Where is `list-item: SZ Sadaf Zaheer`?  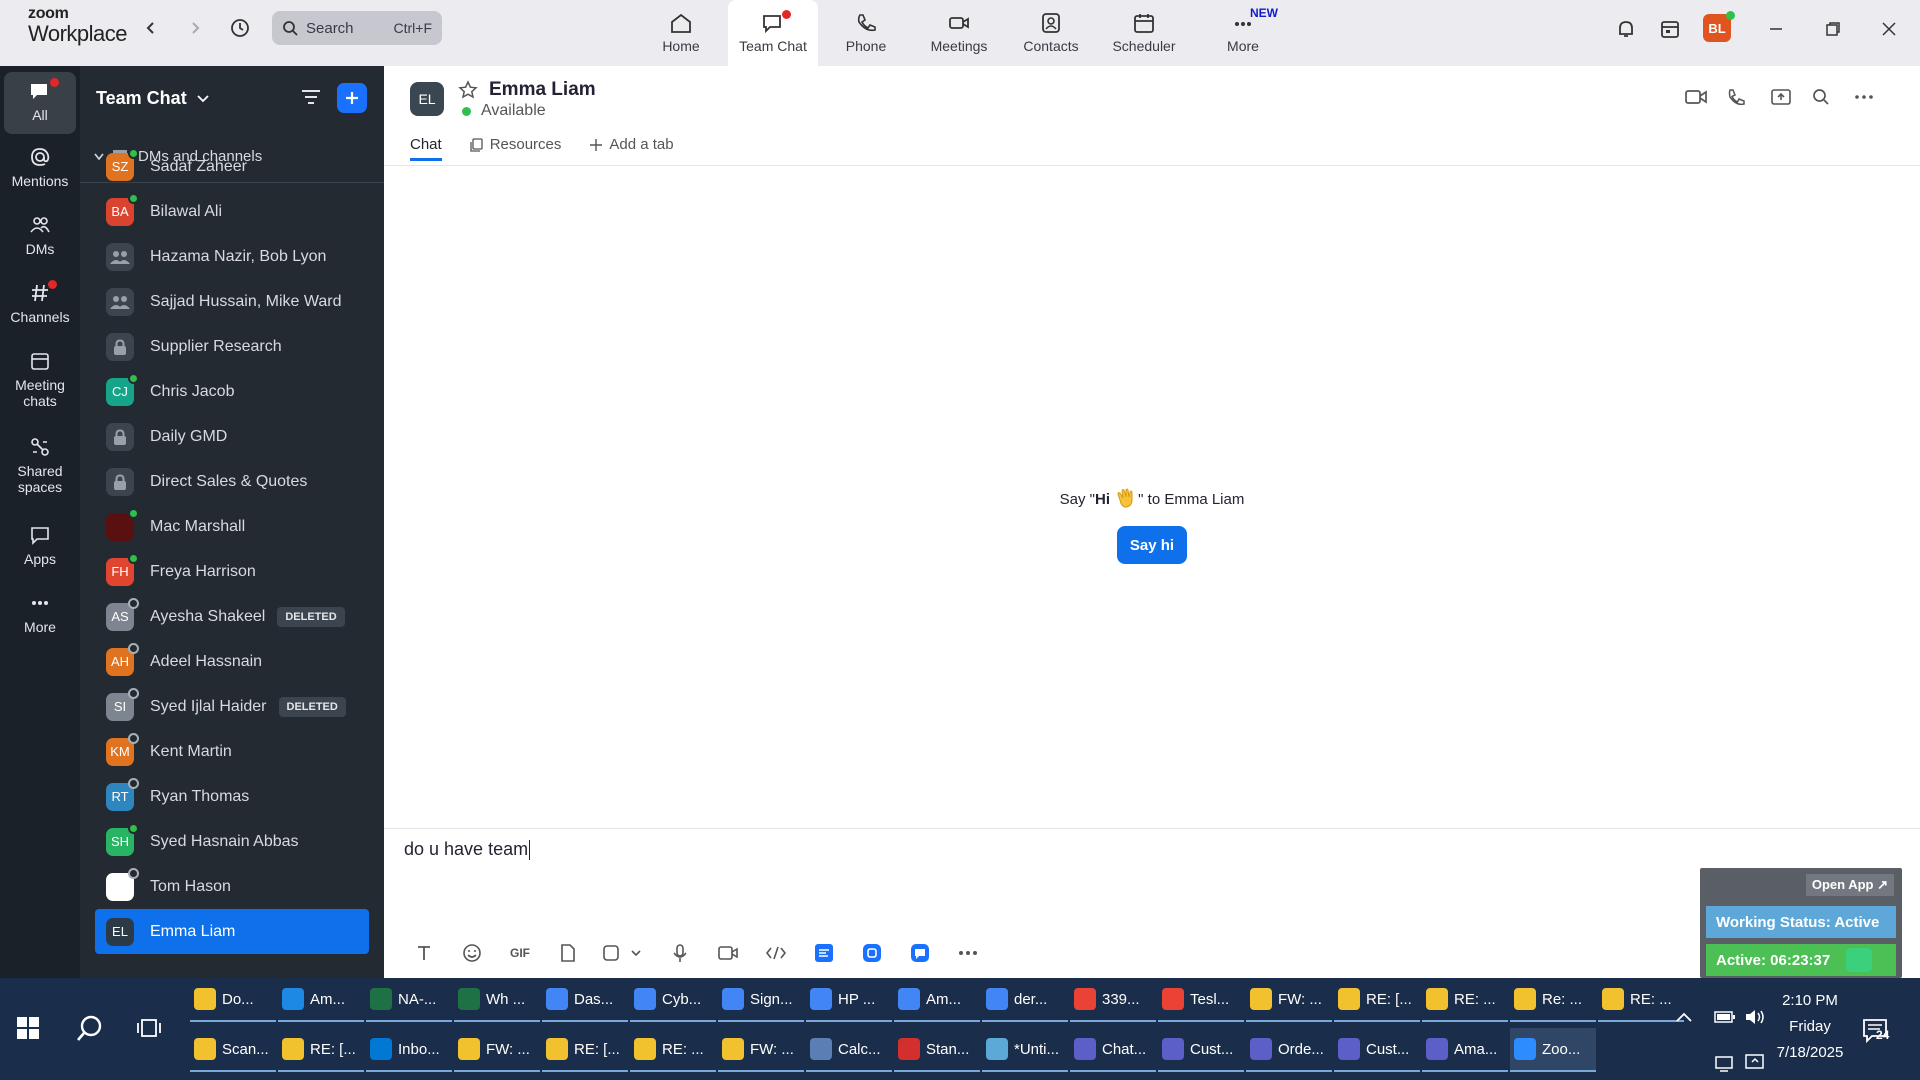 list-item: SZ Sadaf Zaheer is located at coordinates (232, 166).